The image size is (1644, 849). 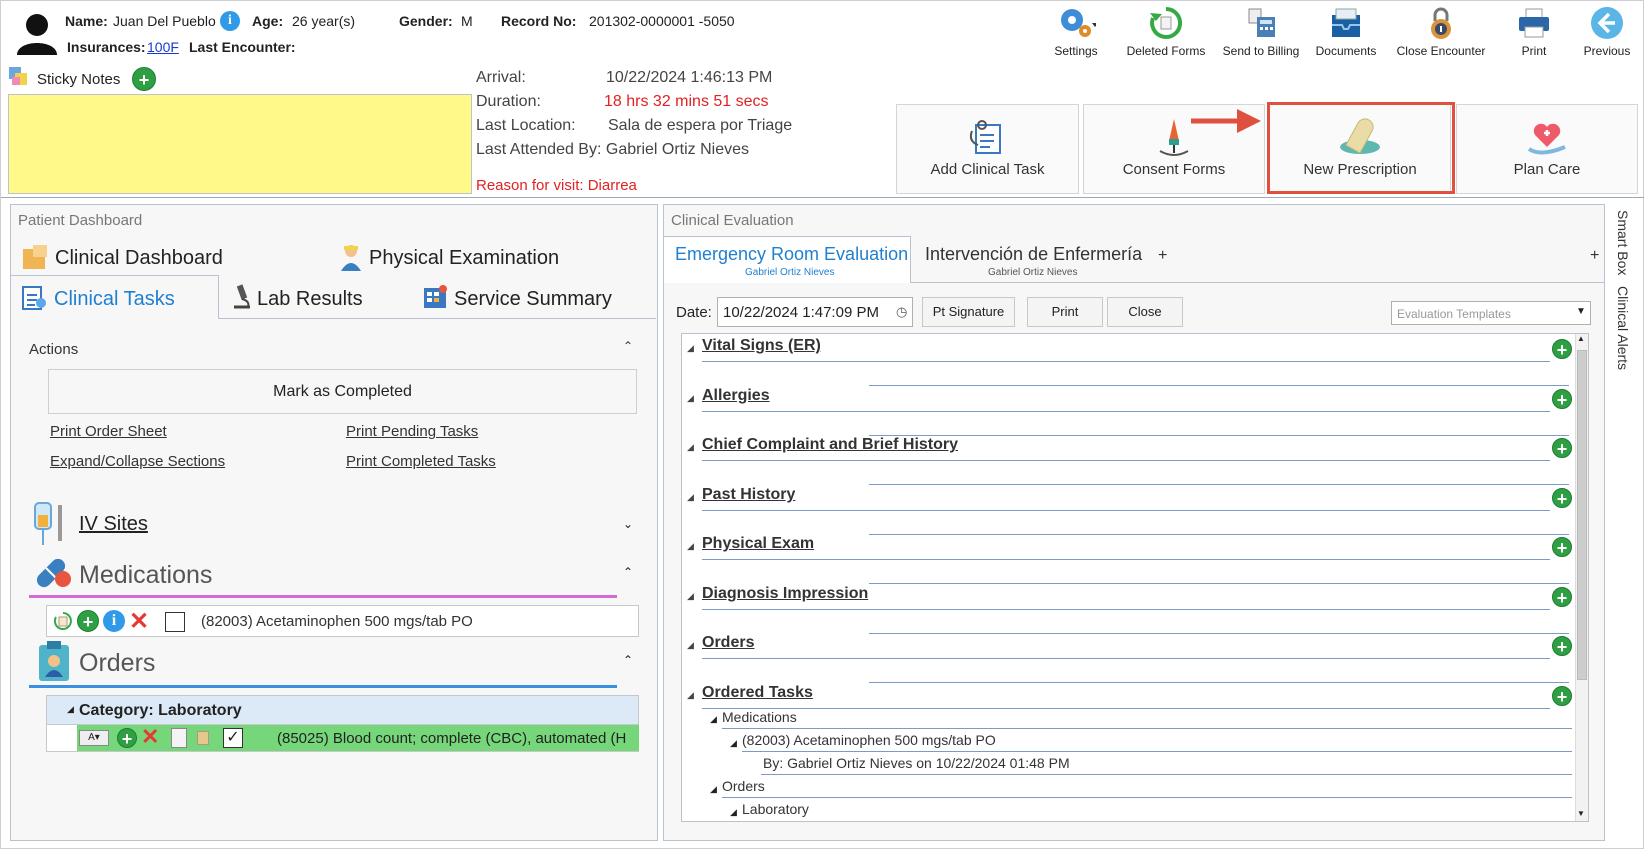 I want to click on pt-signature-button: Pt Signature, so click(x=968, y=312).